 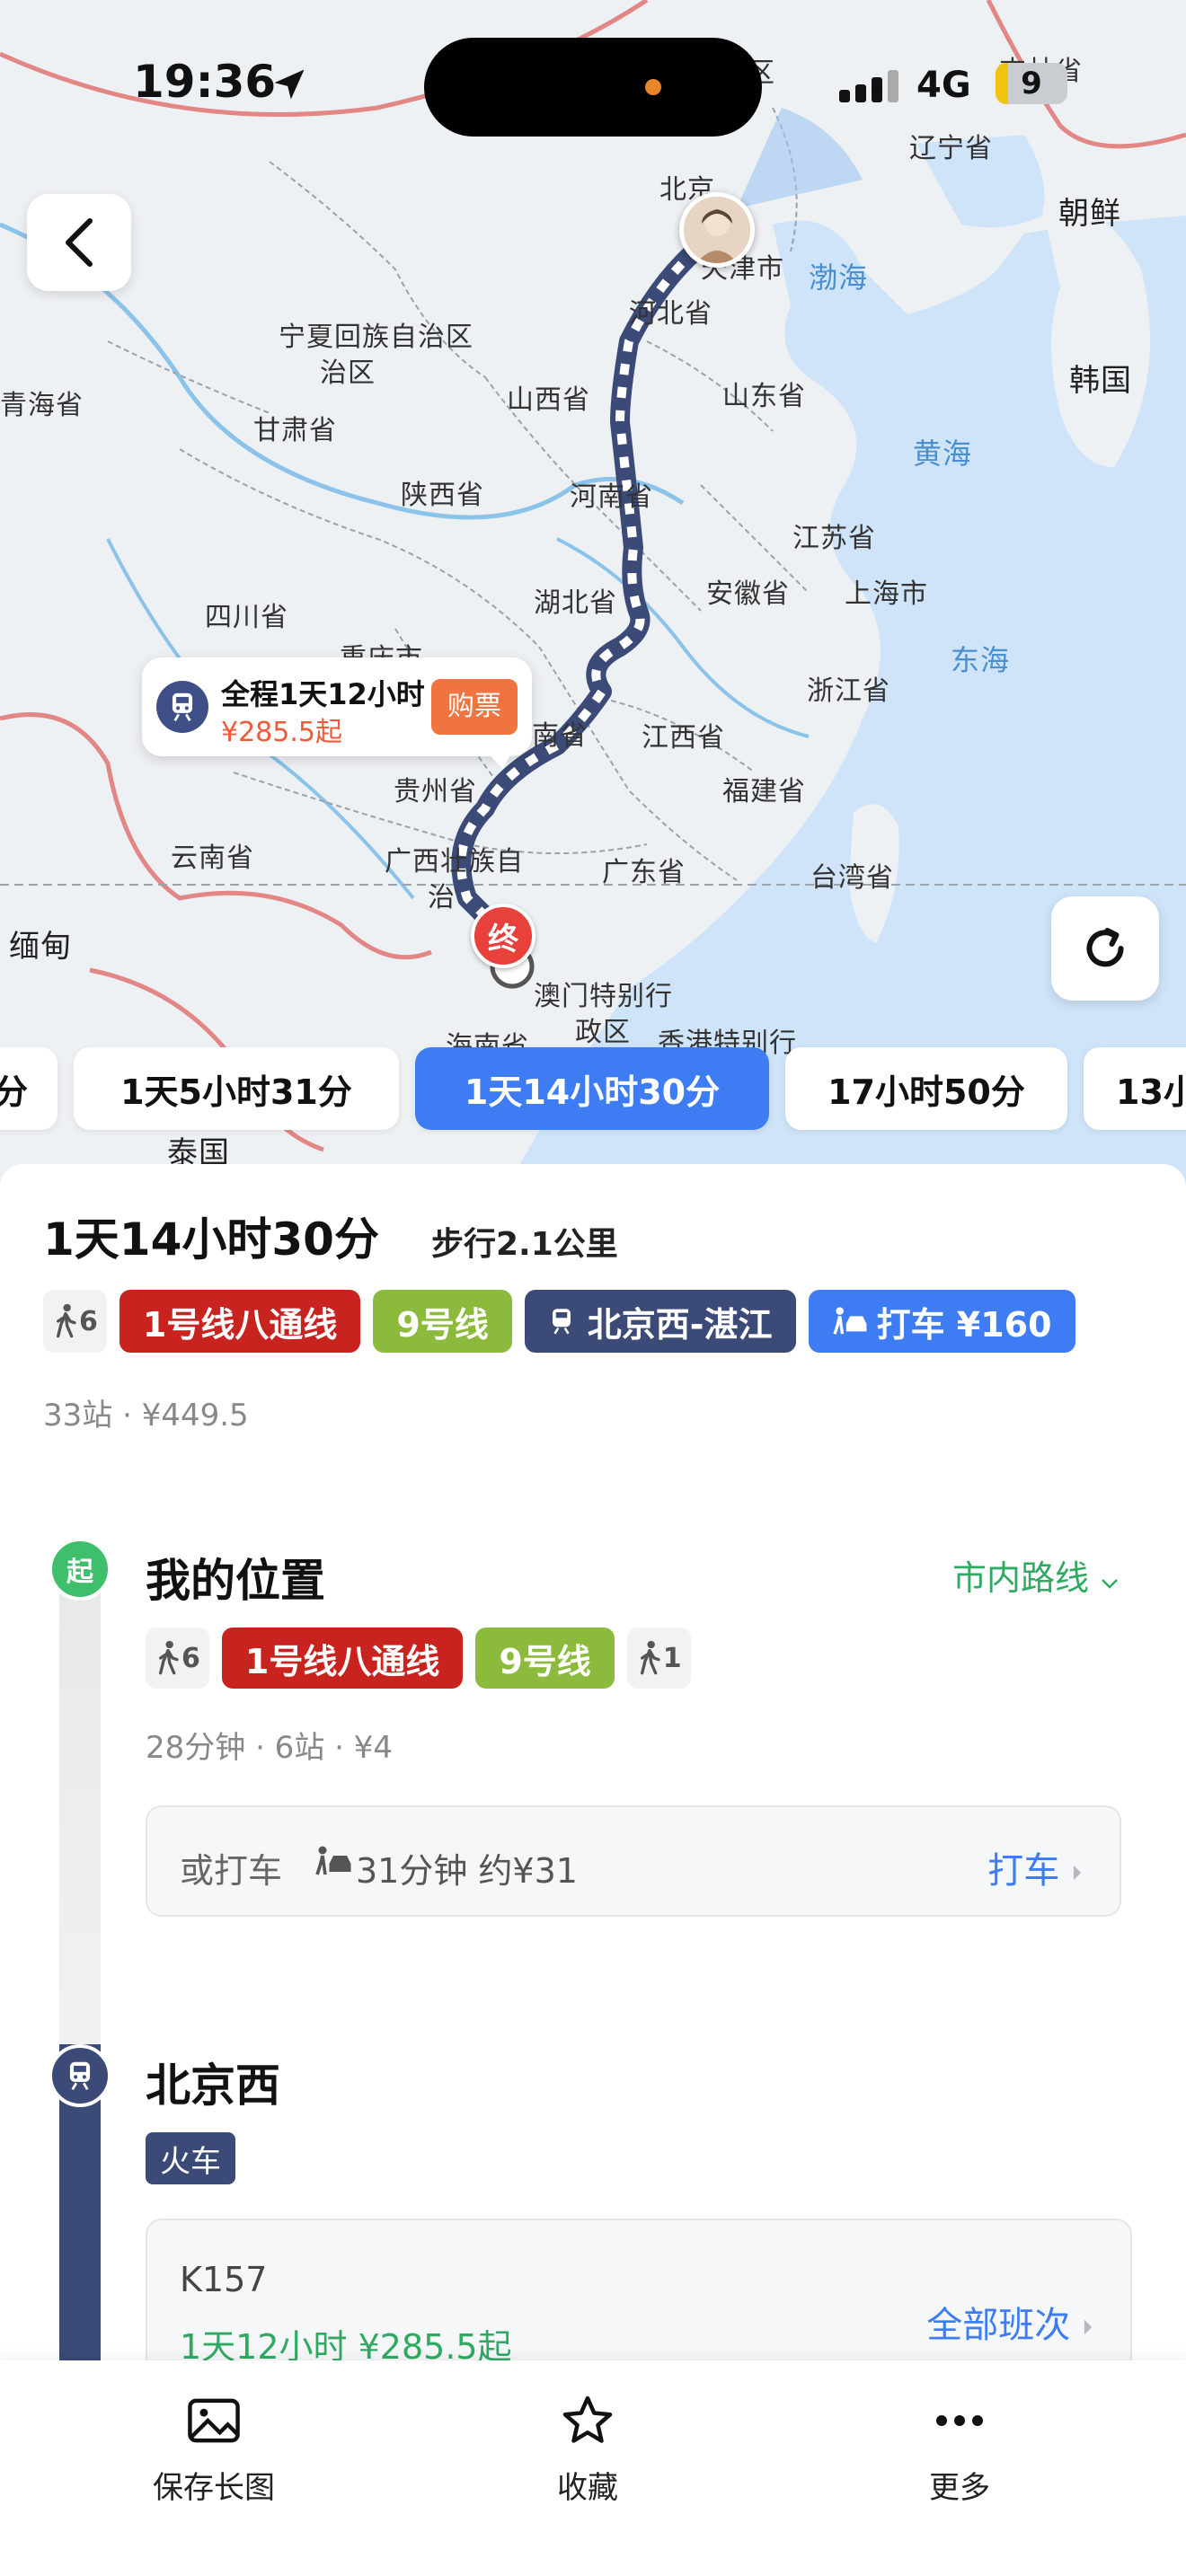 What do you see at coordinates (848, 691) in the screenshot?
I see `map-label-zhejiang: 浙江省` at bounding box center [848, 691].